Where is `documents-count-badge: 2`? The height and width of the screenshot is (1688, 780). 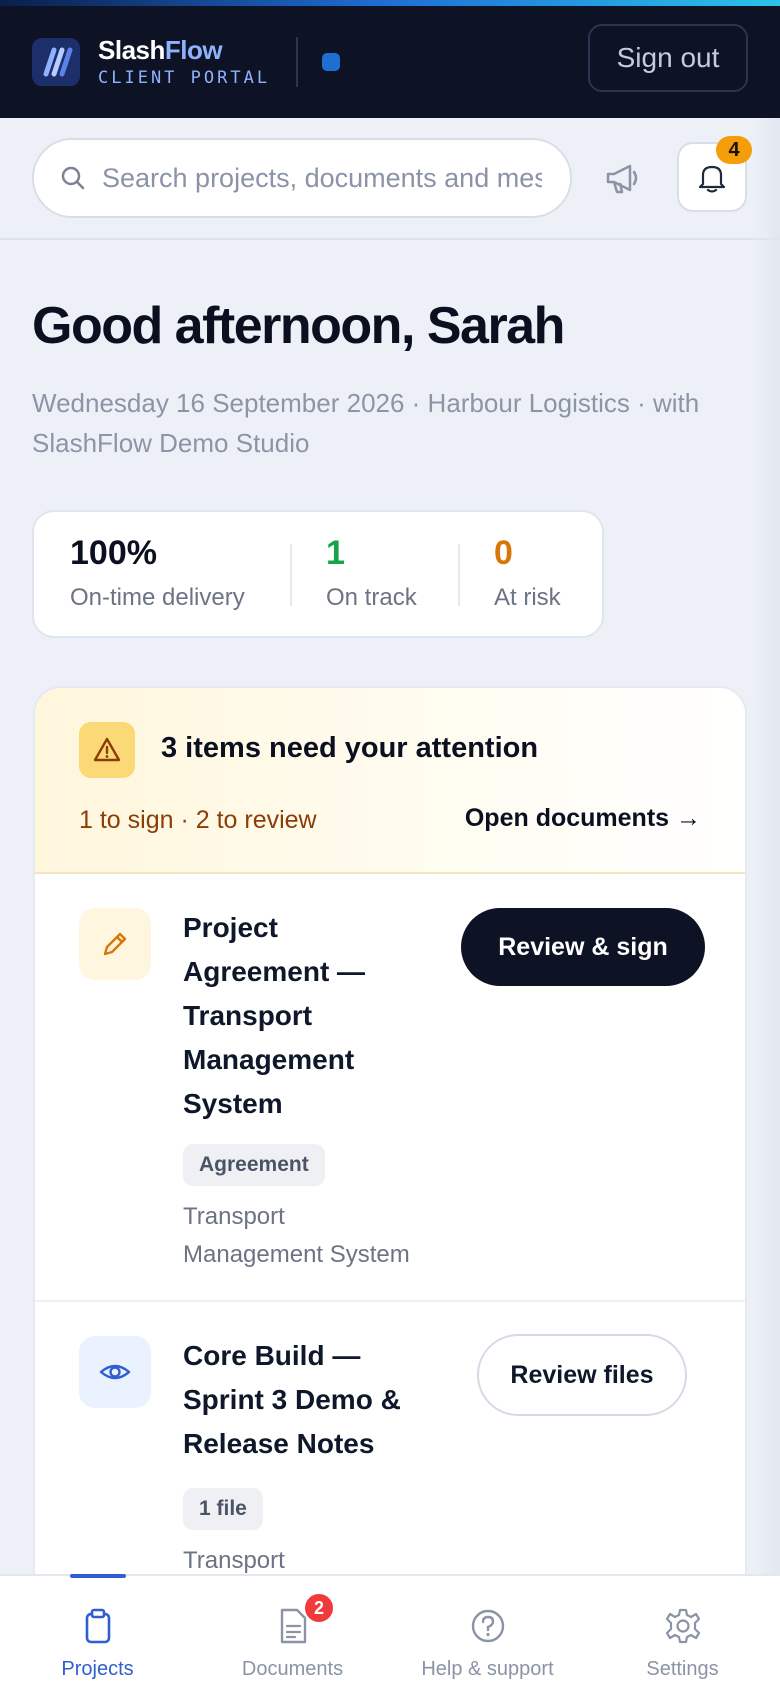
documents-count-badge: 2 is located at coordinates (319, 1608).